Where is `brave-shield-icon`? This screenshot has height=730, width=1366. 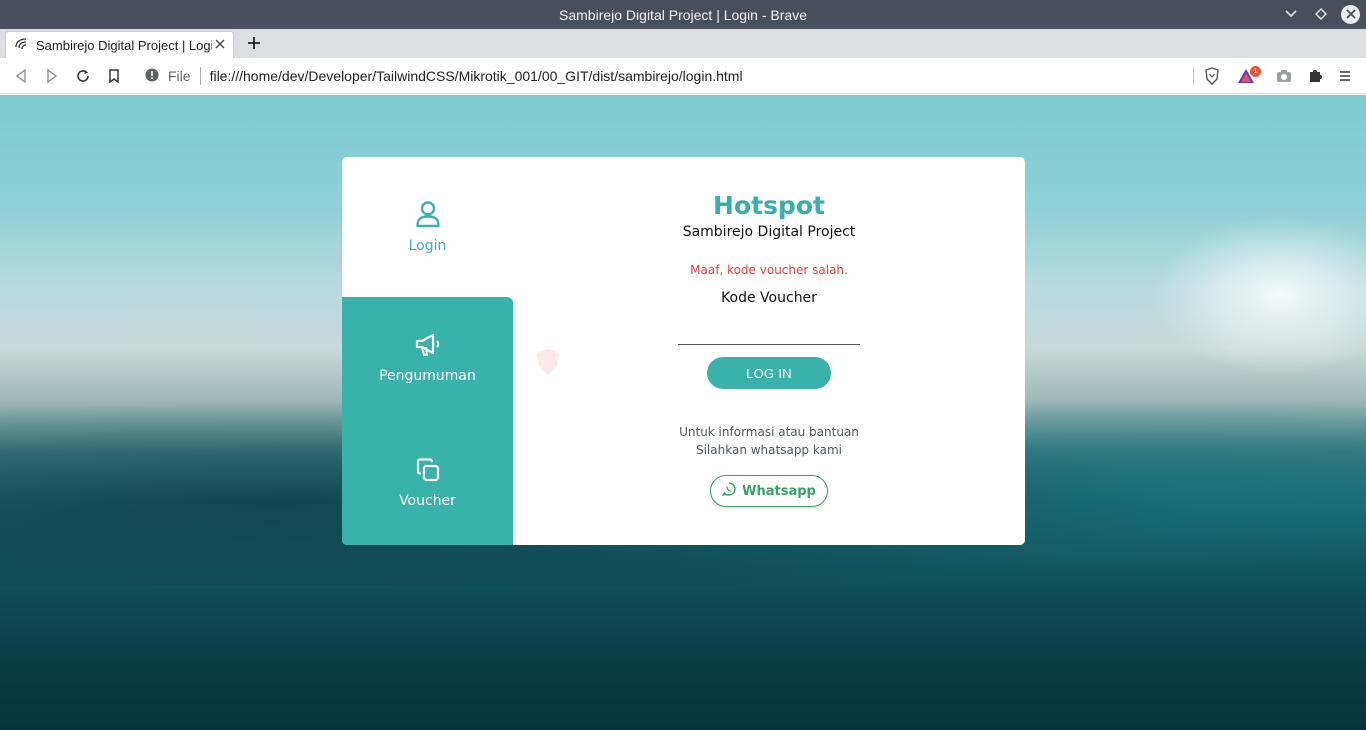
brave-shield-icon is located at coordinates (1212, 76).